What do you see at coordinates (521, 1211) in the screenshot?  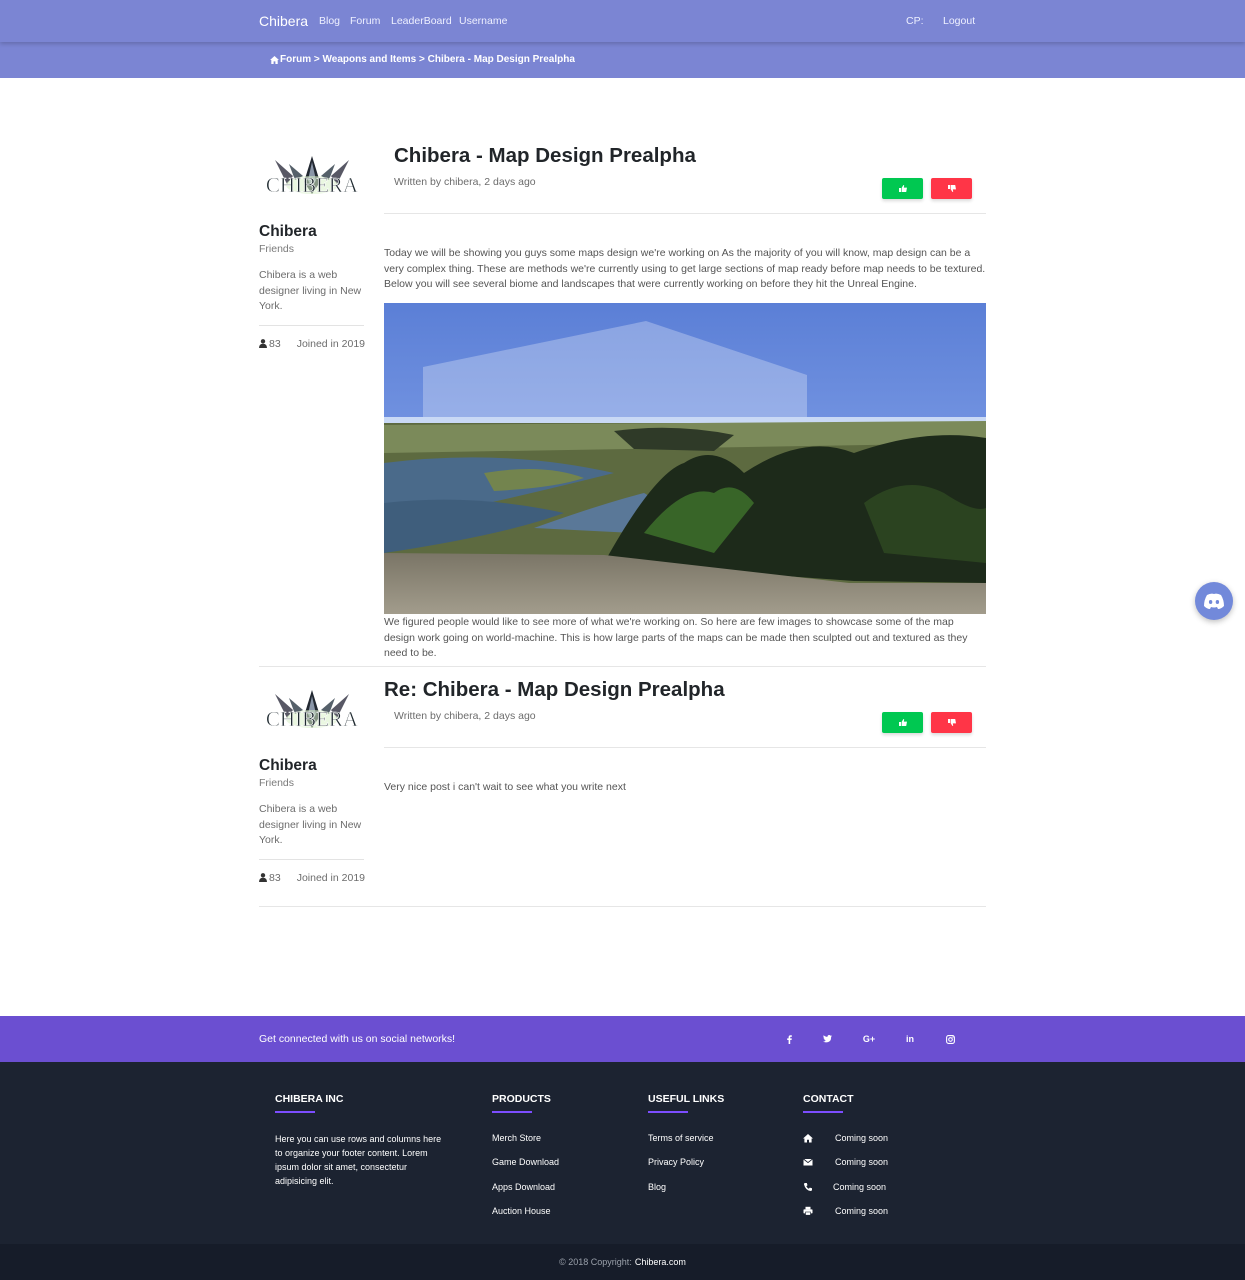 I see `footer-link-auction-house: Auction House` at bounding box center [521, 1211].